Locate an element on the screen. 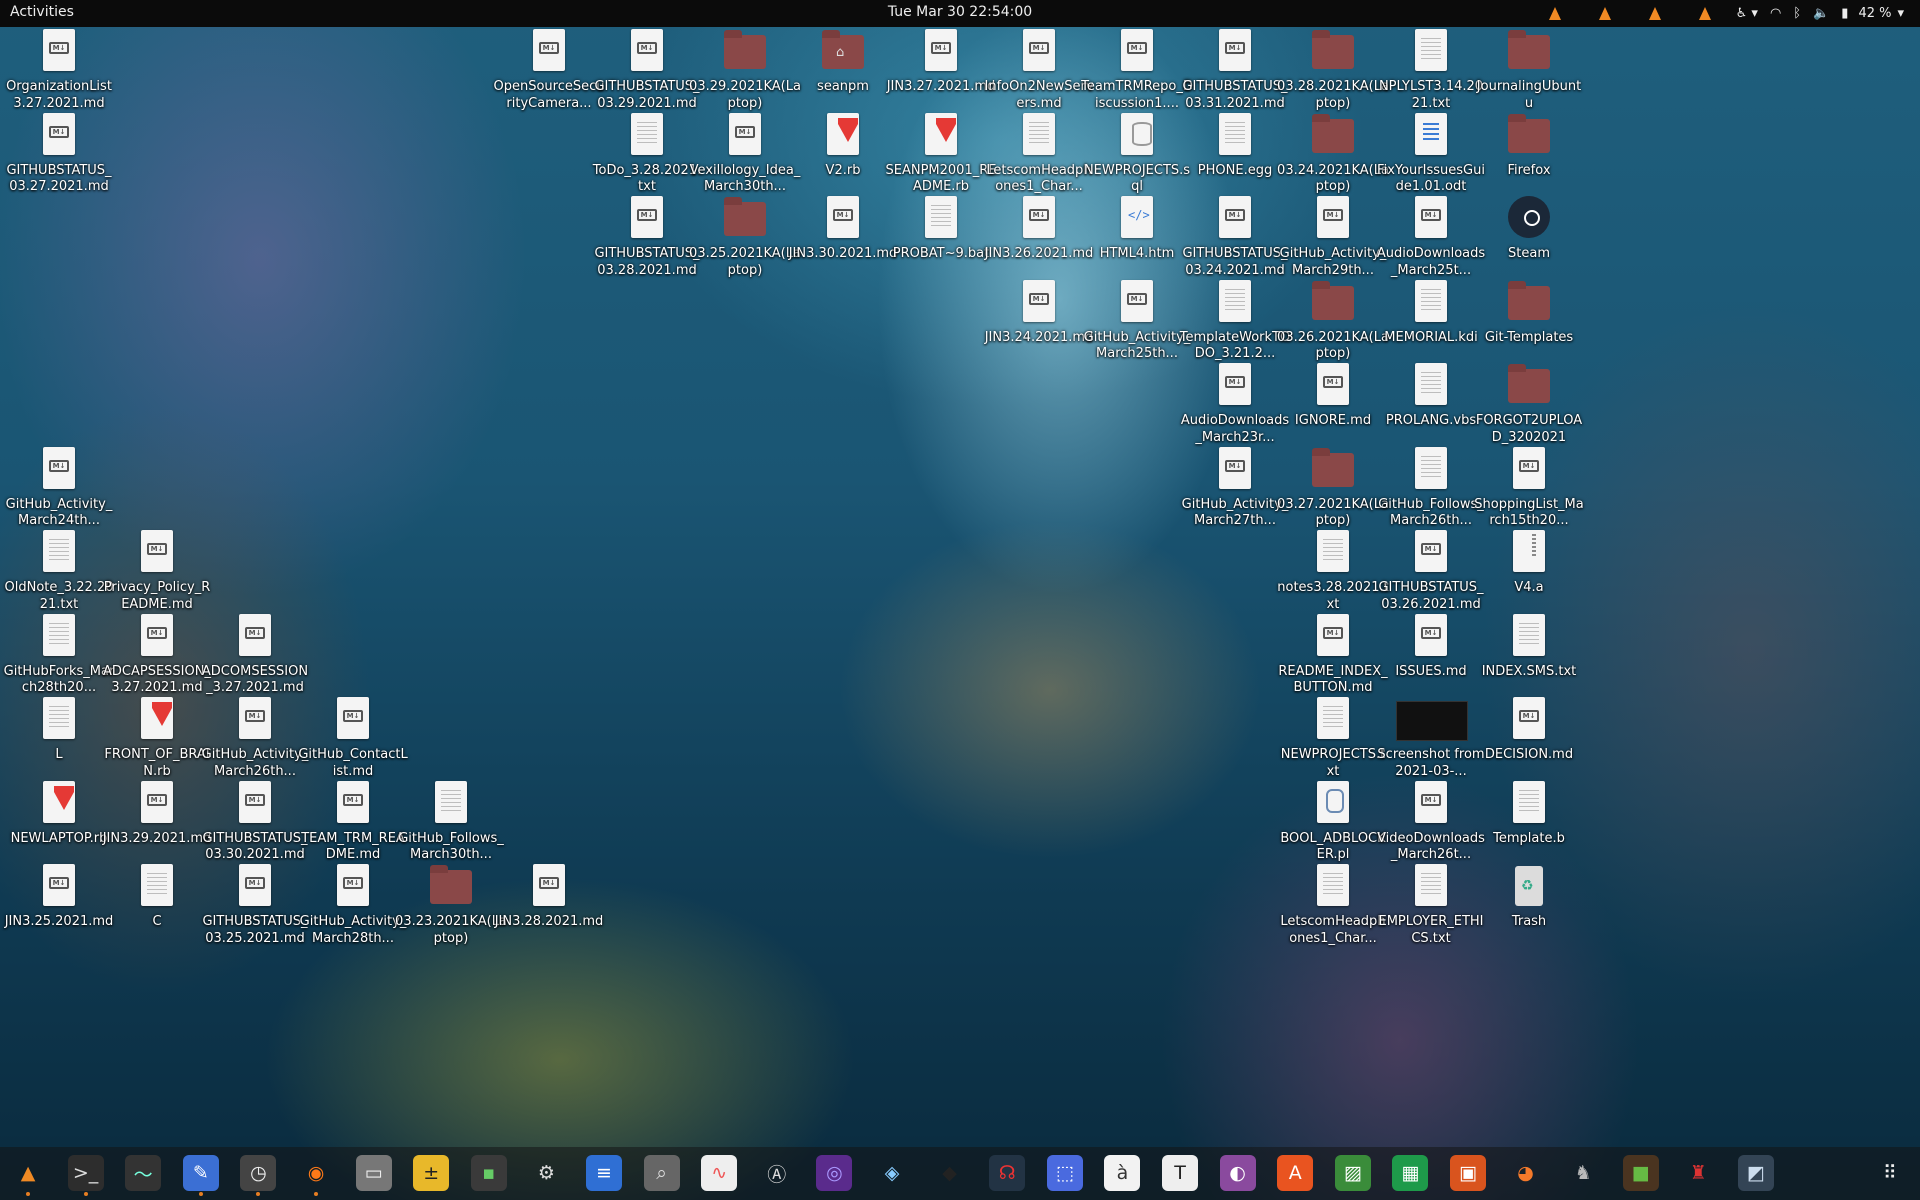 This screenshot has height=1200, width=1920. desktop-icon: M↓ ADCAPSESSION_3.27.2021.md is located at coordinates (157, 655).